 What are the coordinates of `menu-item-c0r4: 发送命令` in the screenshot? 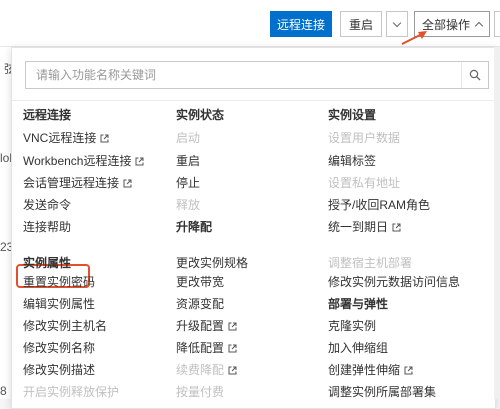 It's located at (47, 205).